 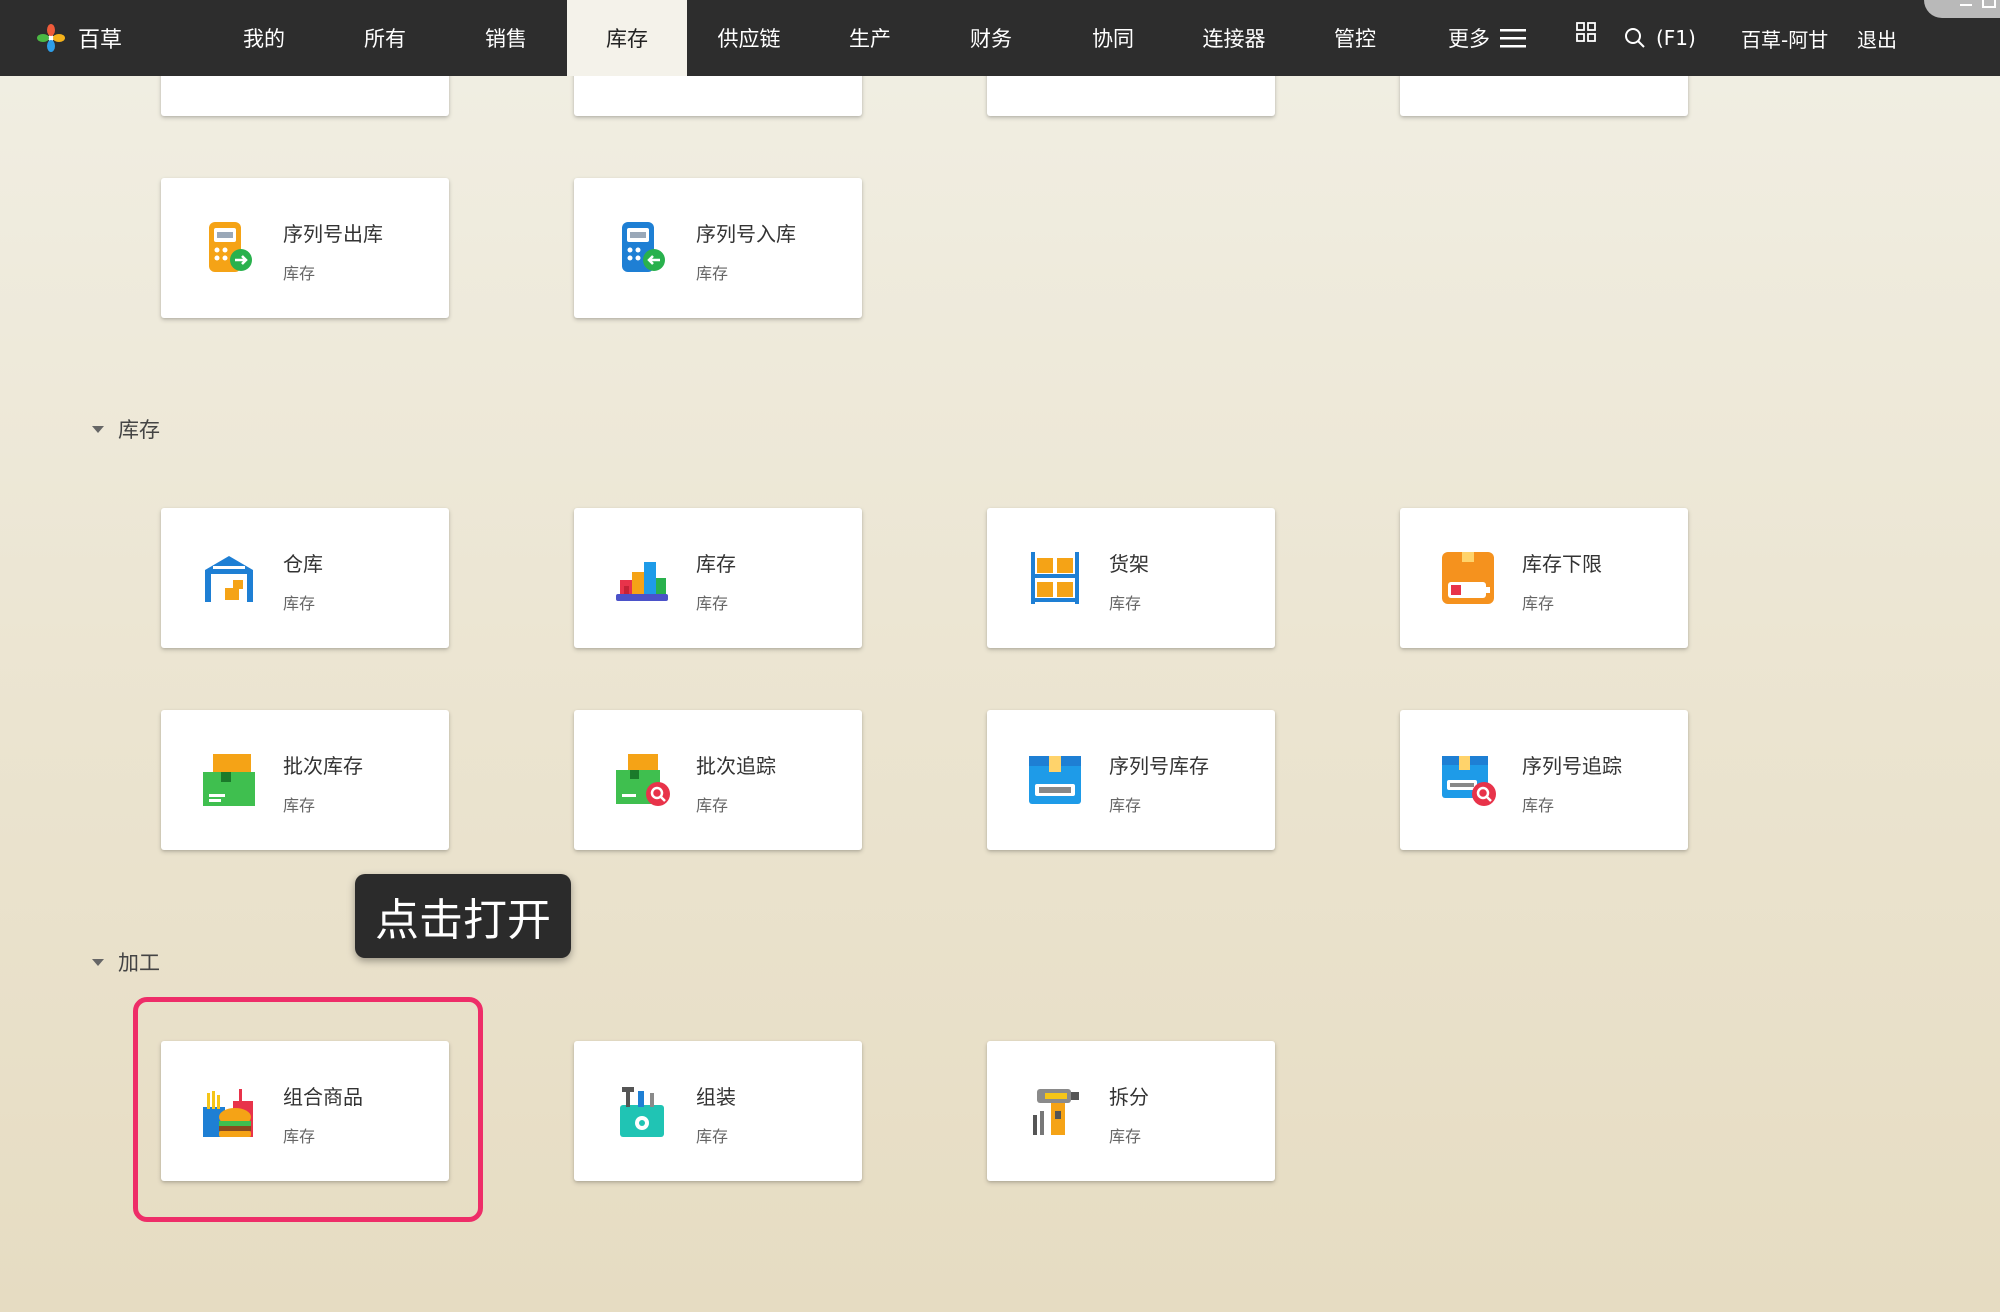 I want to click on more-menu-button: 更多, so click(x=1487, y=38).